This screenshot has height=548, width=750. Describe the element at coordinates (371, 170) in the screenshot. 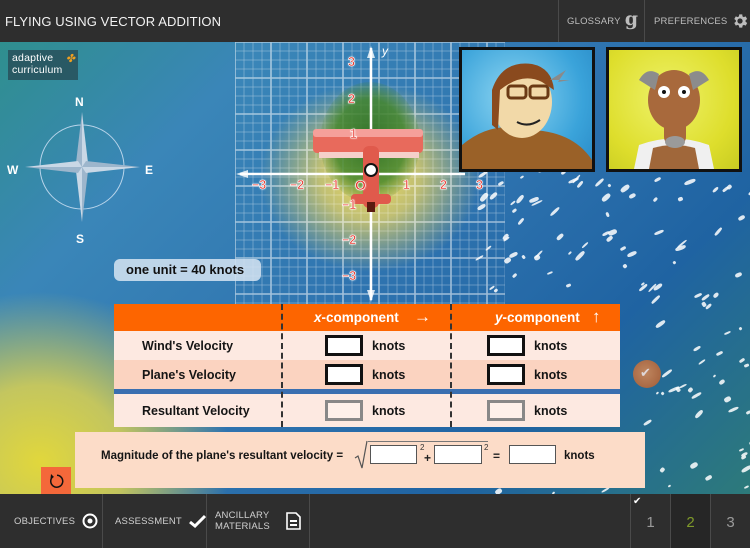

I see `vector-drag-handle` at that location.